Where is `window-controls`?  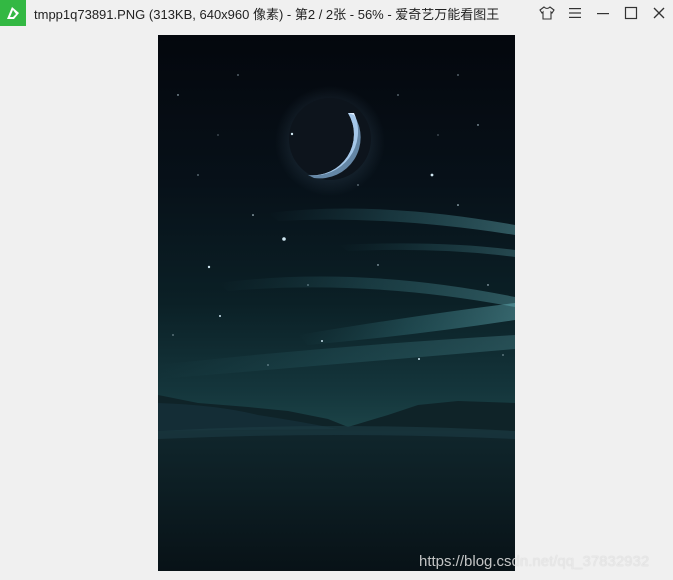 window-controls is located at coordinates (603, 13).